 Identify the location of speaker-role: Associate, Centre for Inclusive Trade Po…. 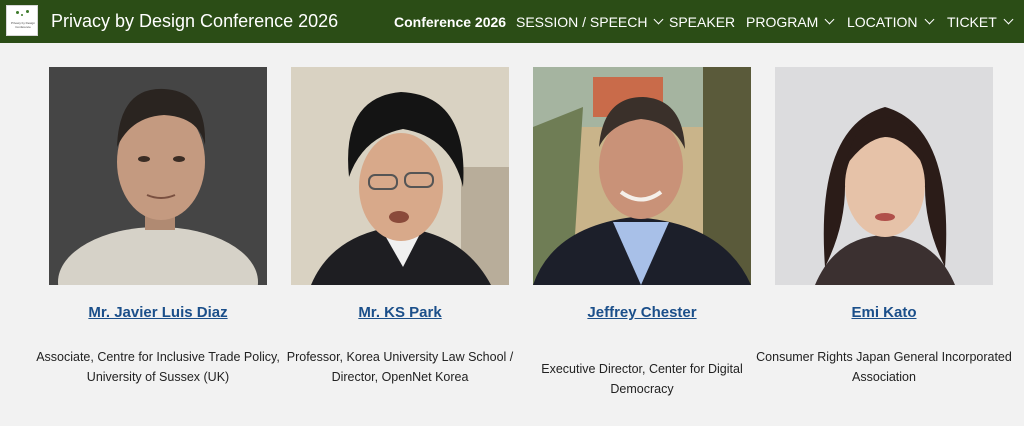
(158, 367).